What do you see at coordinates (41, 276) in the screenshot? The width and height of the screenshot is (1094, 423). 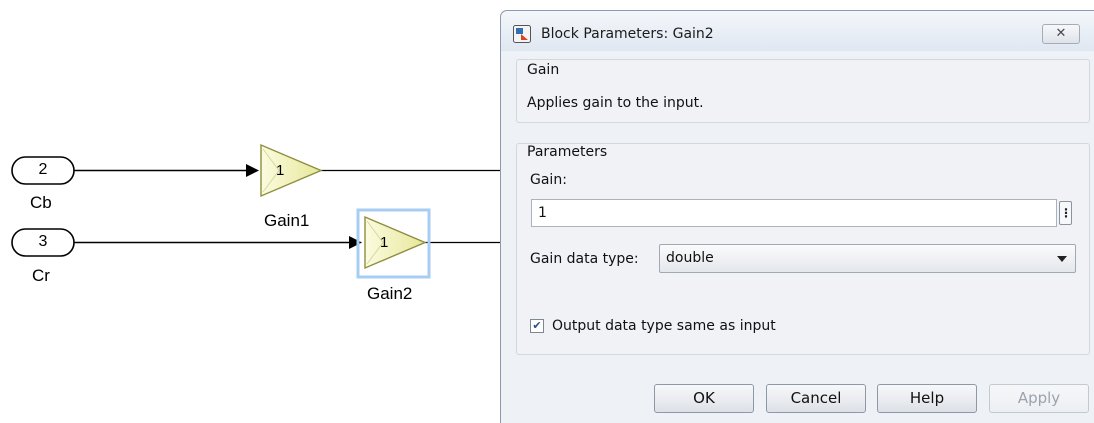 I see `inport-cr-label: Cr` at bounding box center [41, 276].